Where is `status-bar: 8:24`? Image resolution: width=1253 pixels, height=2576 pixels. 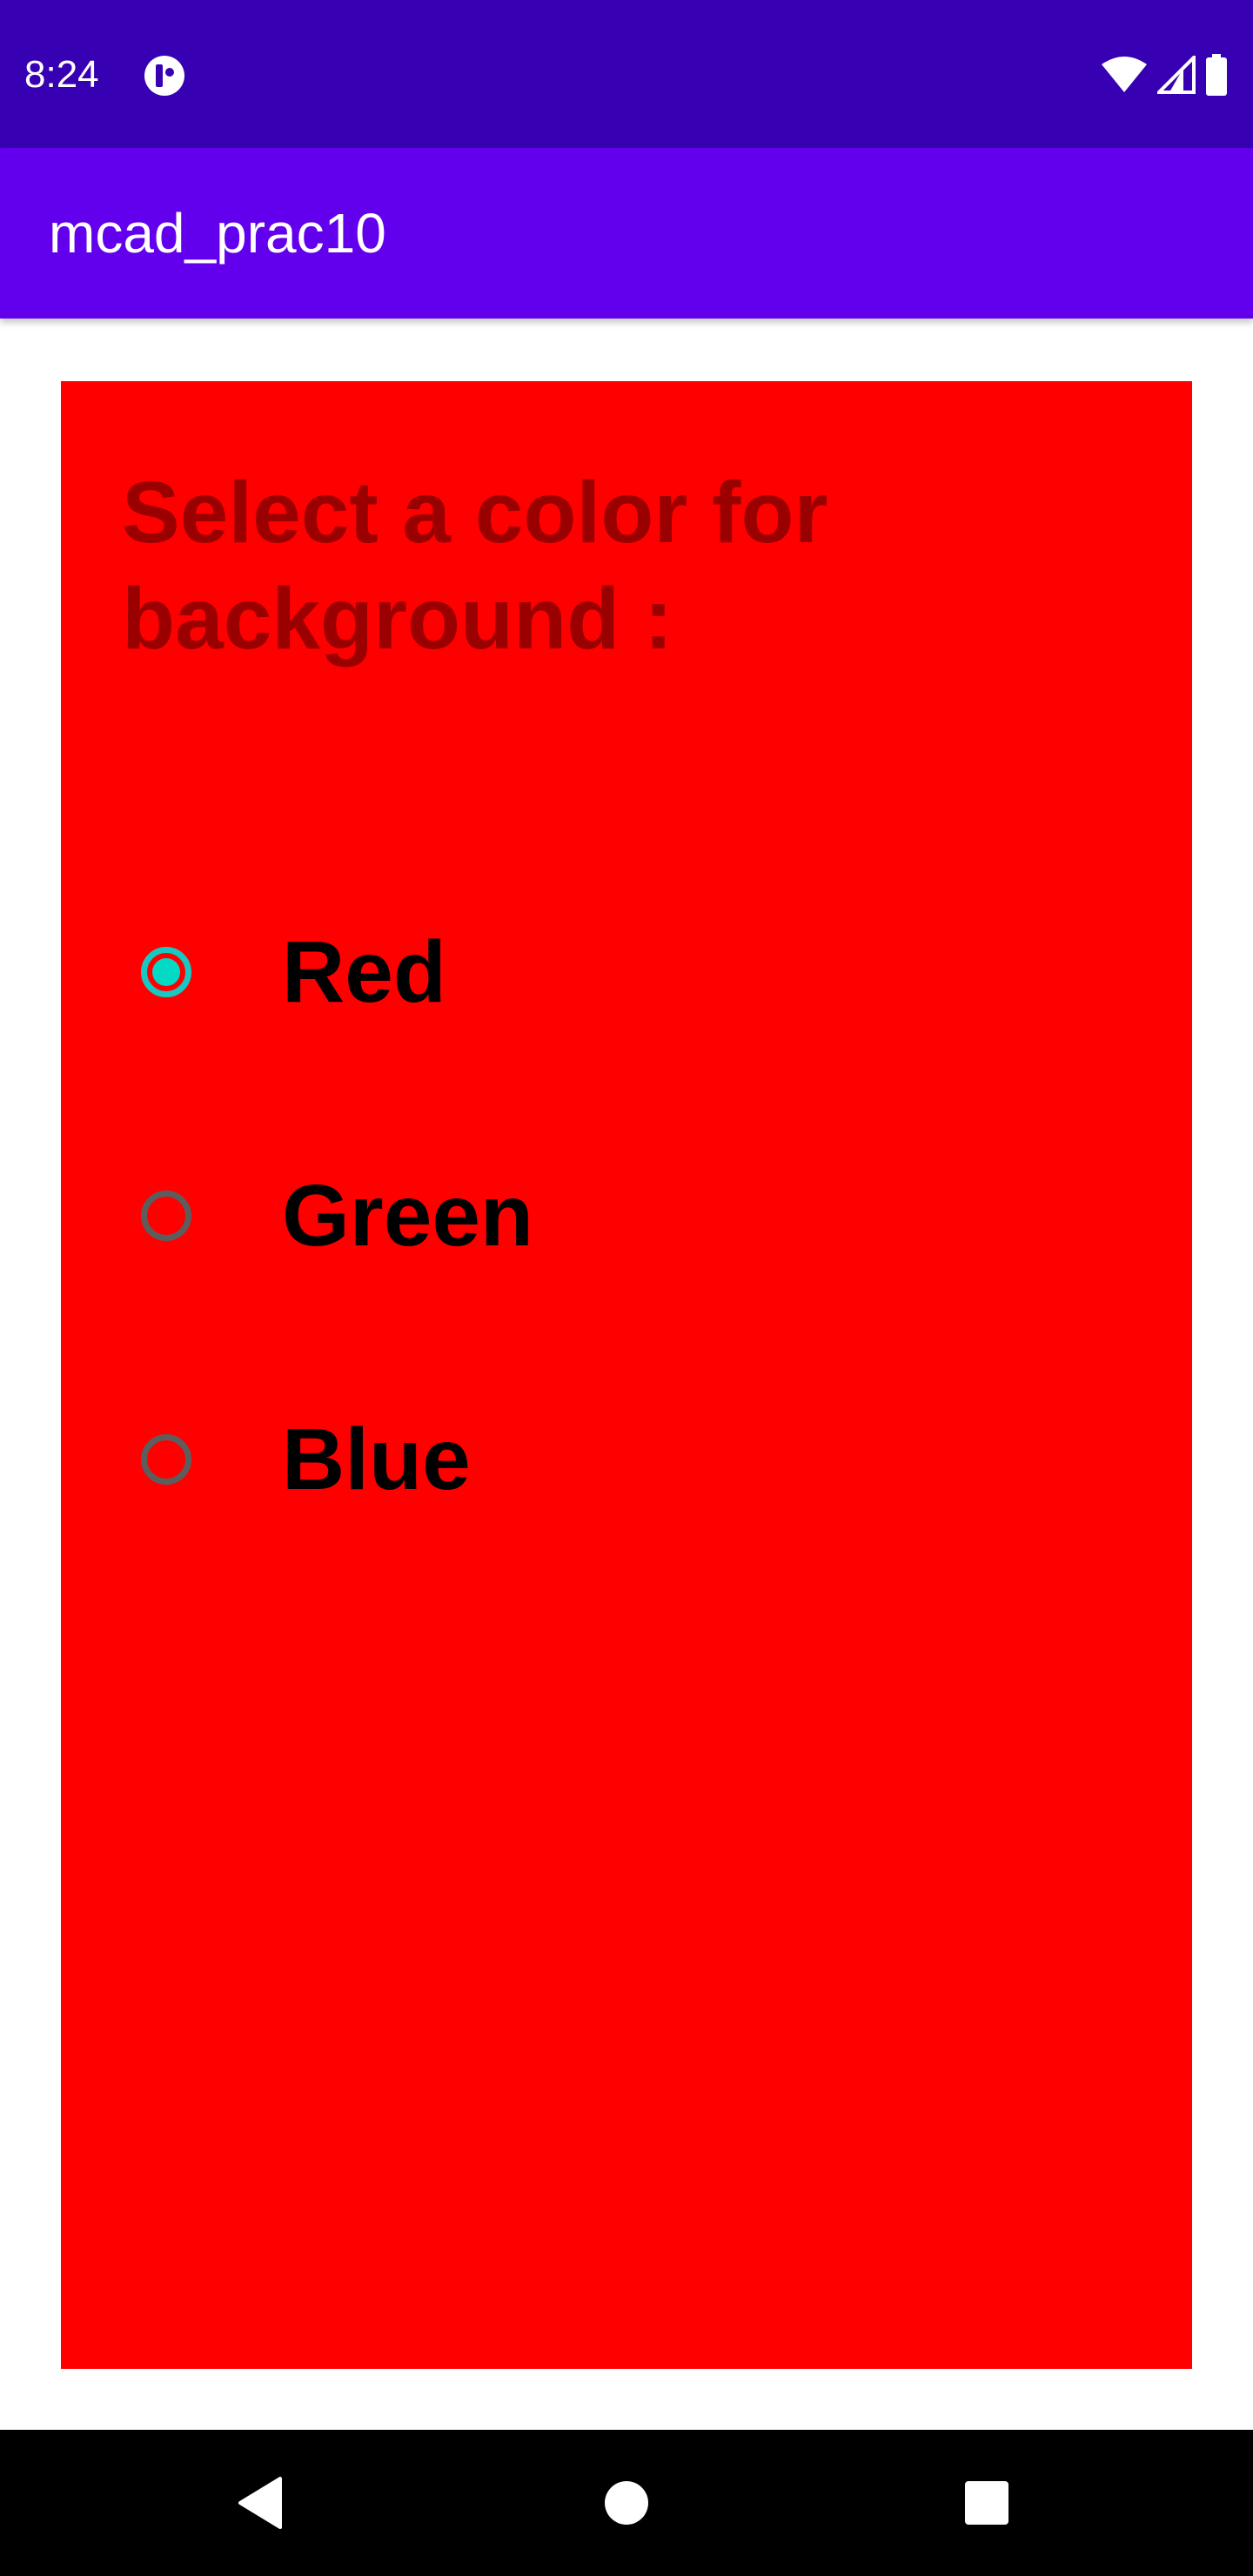
status-bar: 8:24 is located at coordinates (626, 74).